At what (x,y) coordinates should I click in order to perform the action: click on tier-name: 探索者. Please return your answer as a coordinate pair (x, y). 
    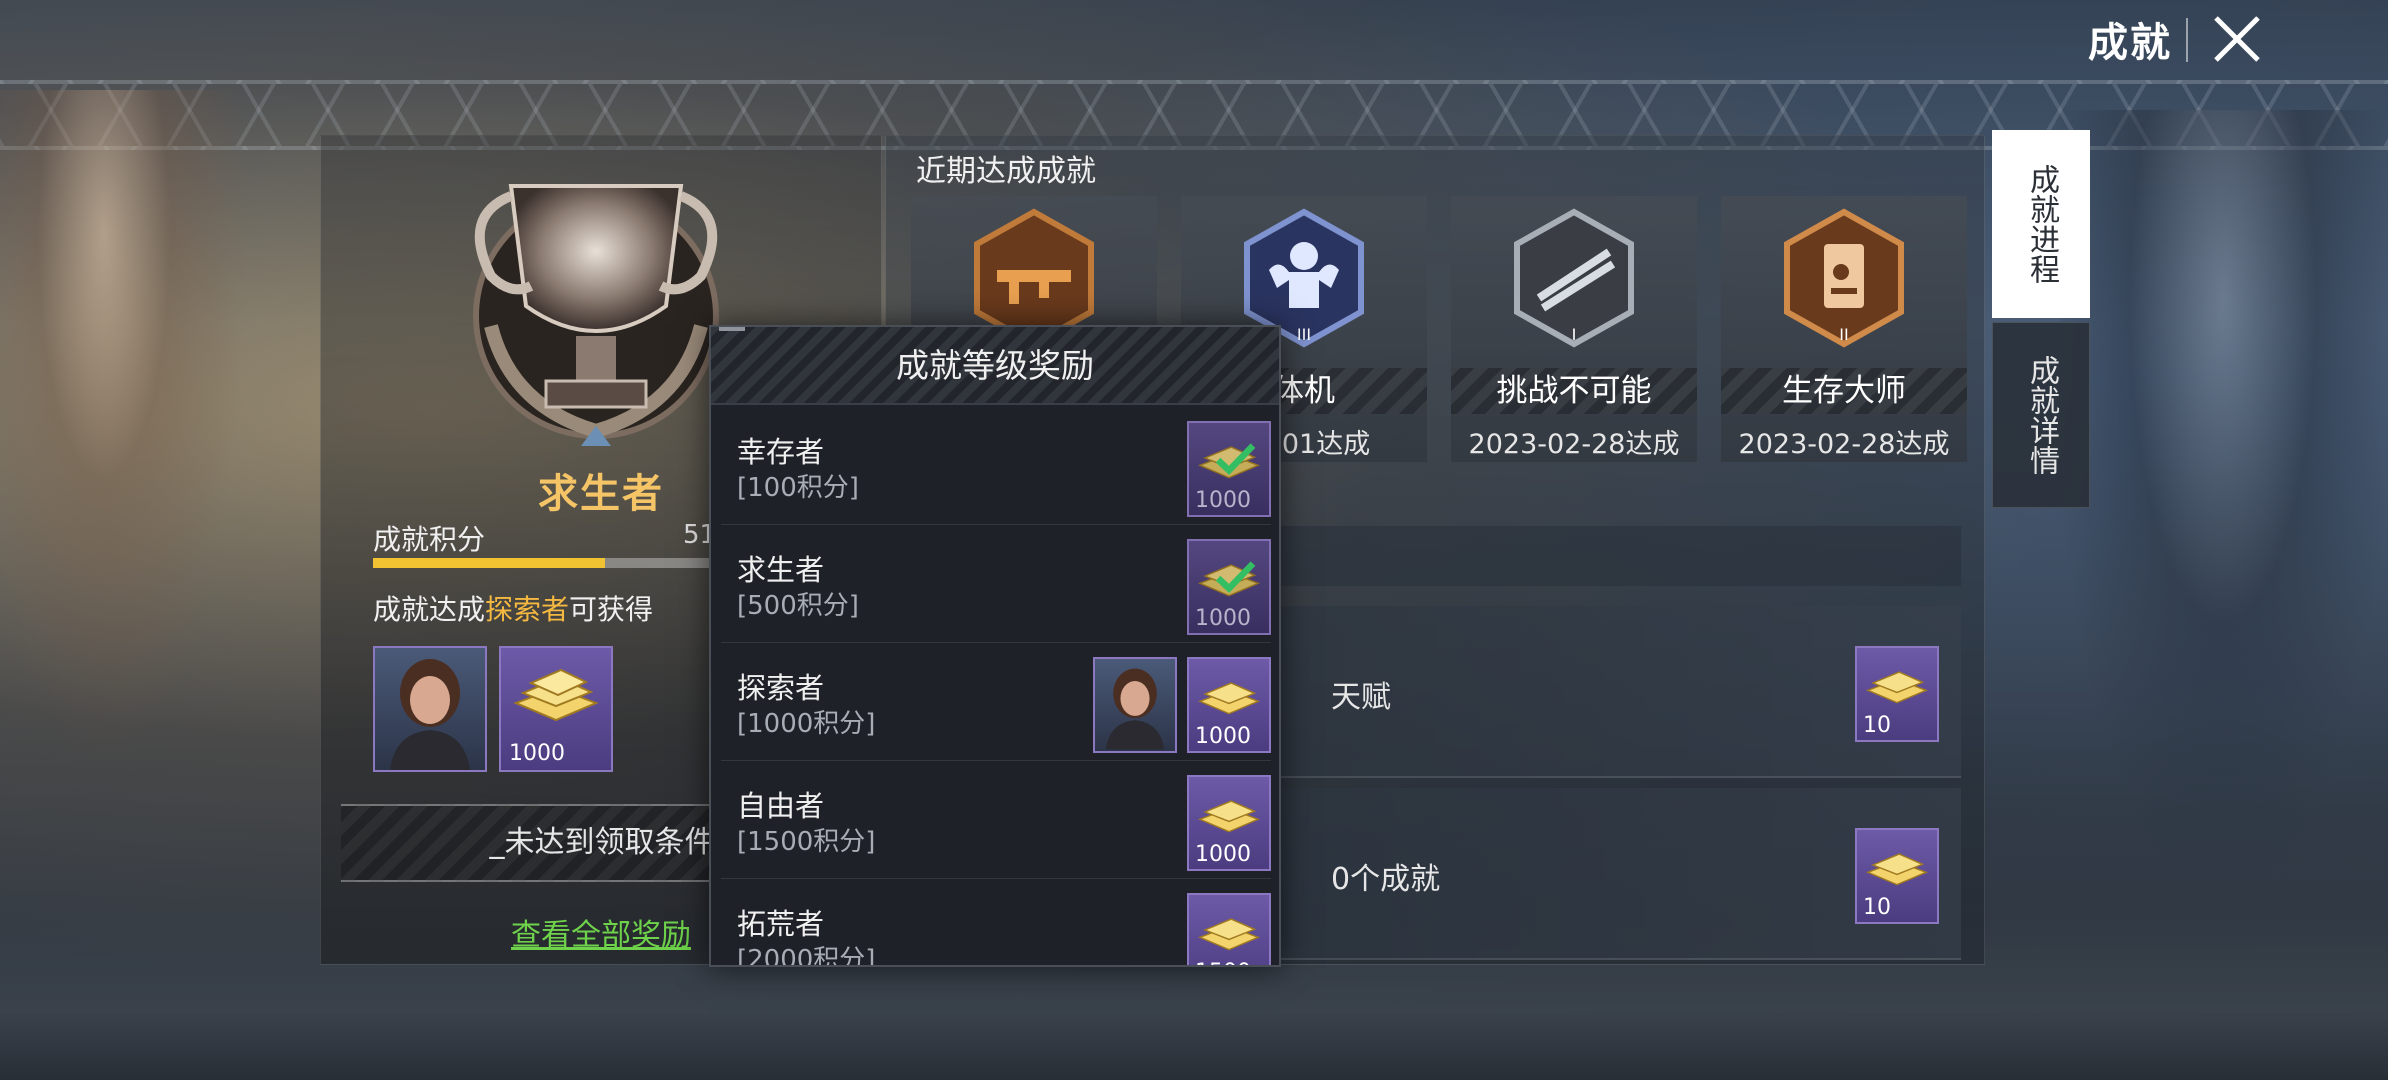
    Looking at the image, I should click on (781, 688).